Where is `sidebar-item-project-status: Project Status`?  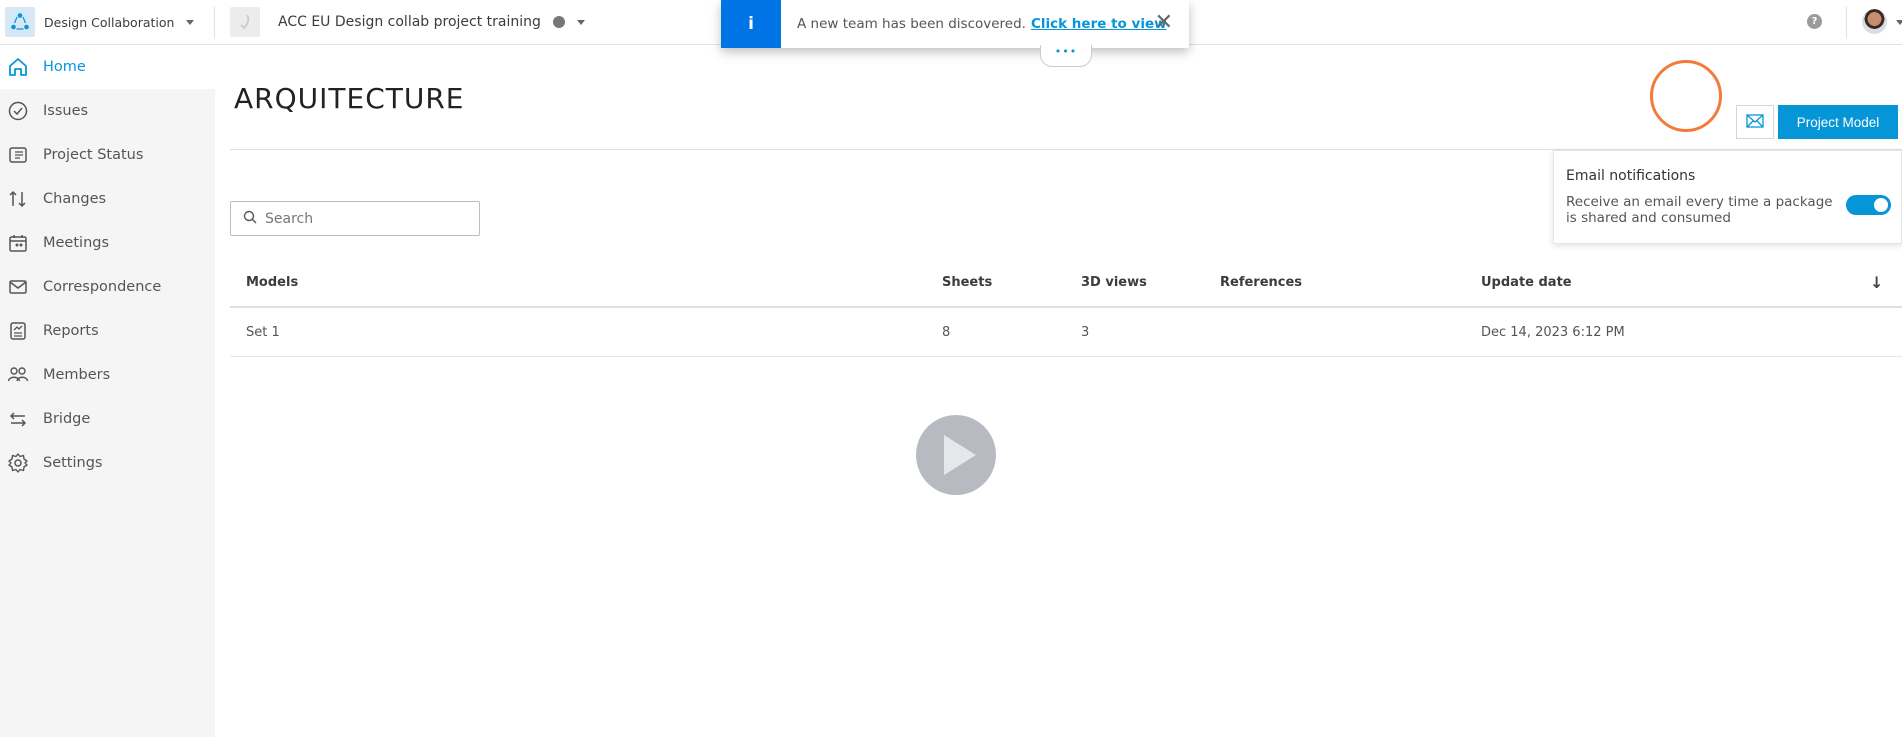
sidebar-item-project-status: Project Status is located at coordinates (107, 155).